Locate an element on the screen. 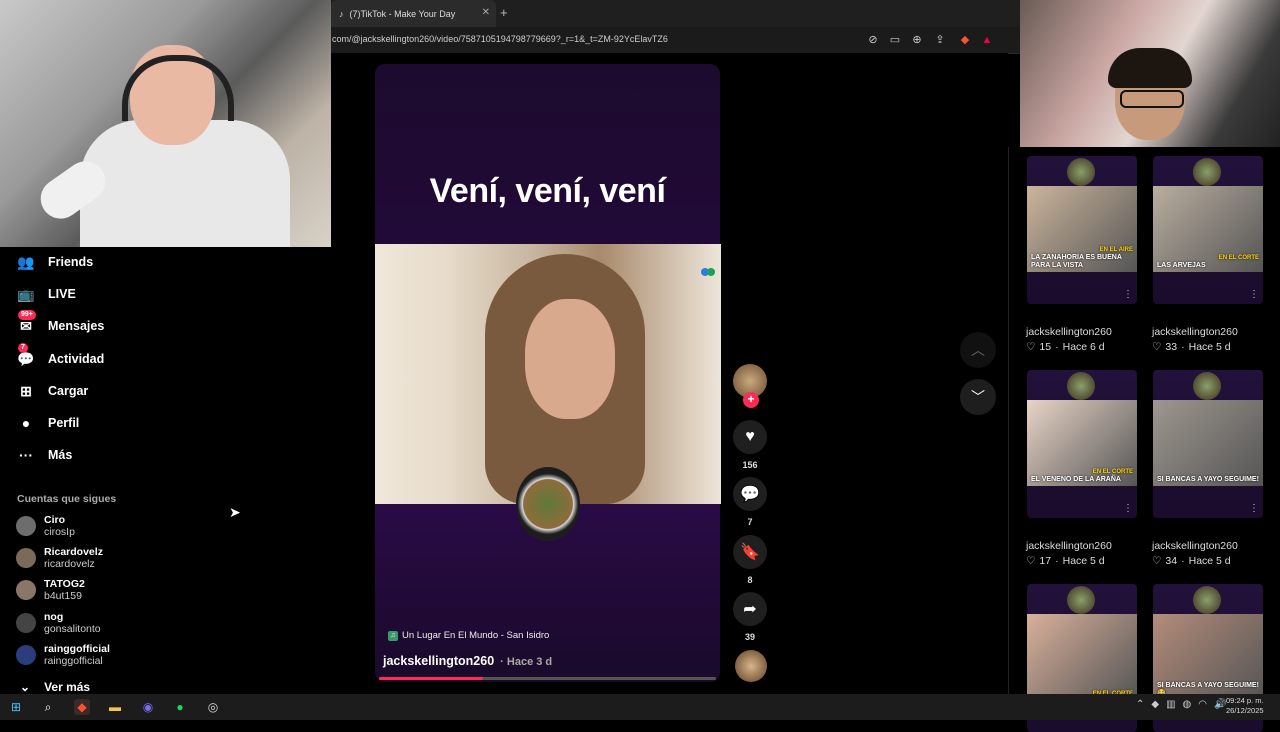  video-frame is located at coordinates (548, 374).